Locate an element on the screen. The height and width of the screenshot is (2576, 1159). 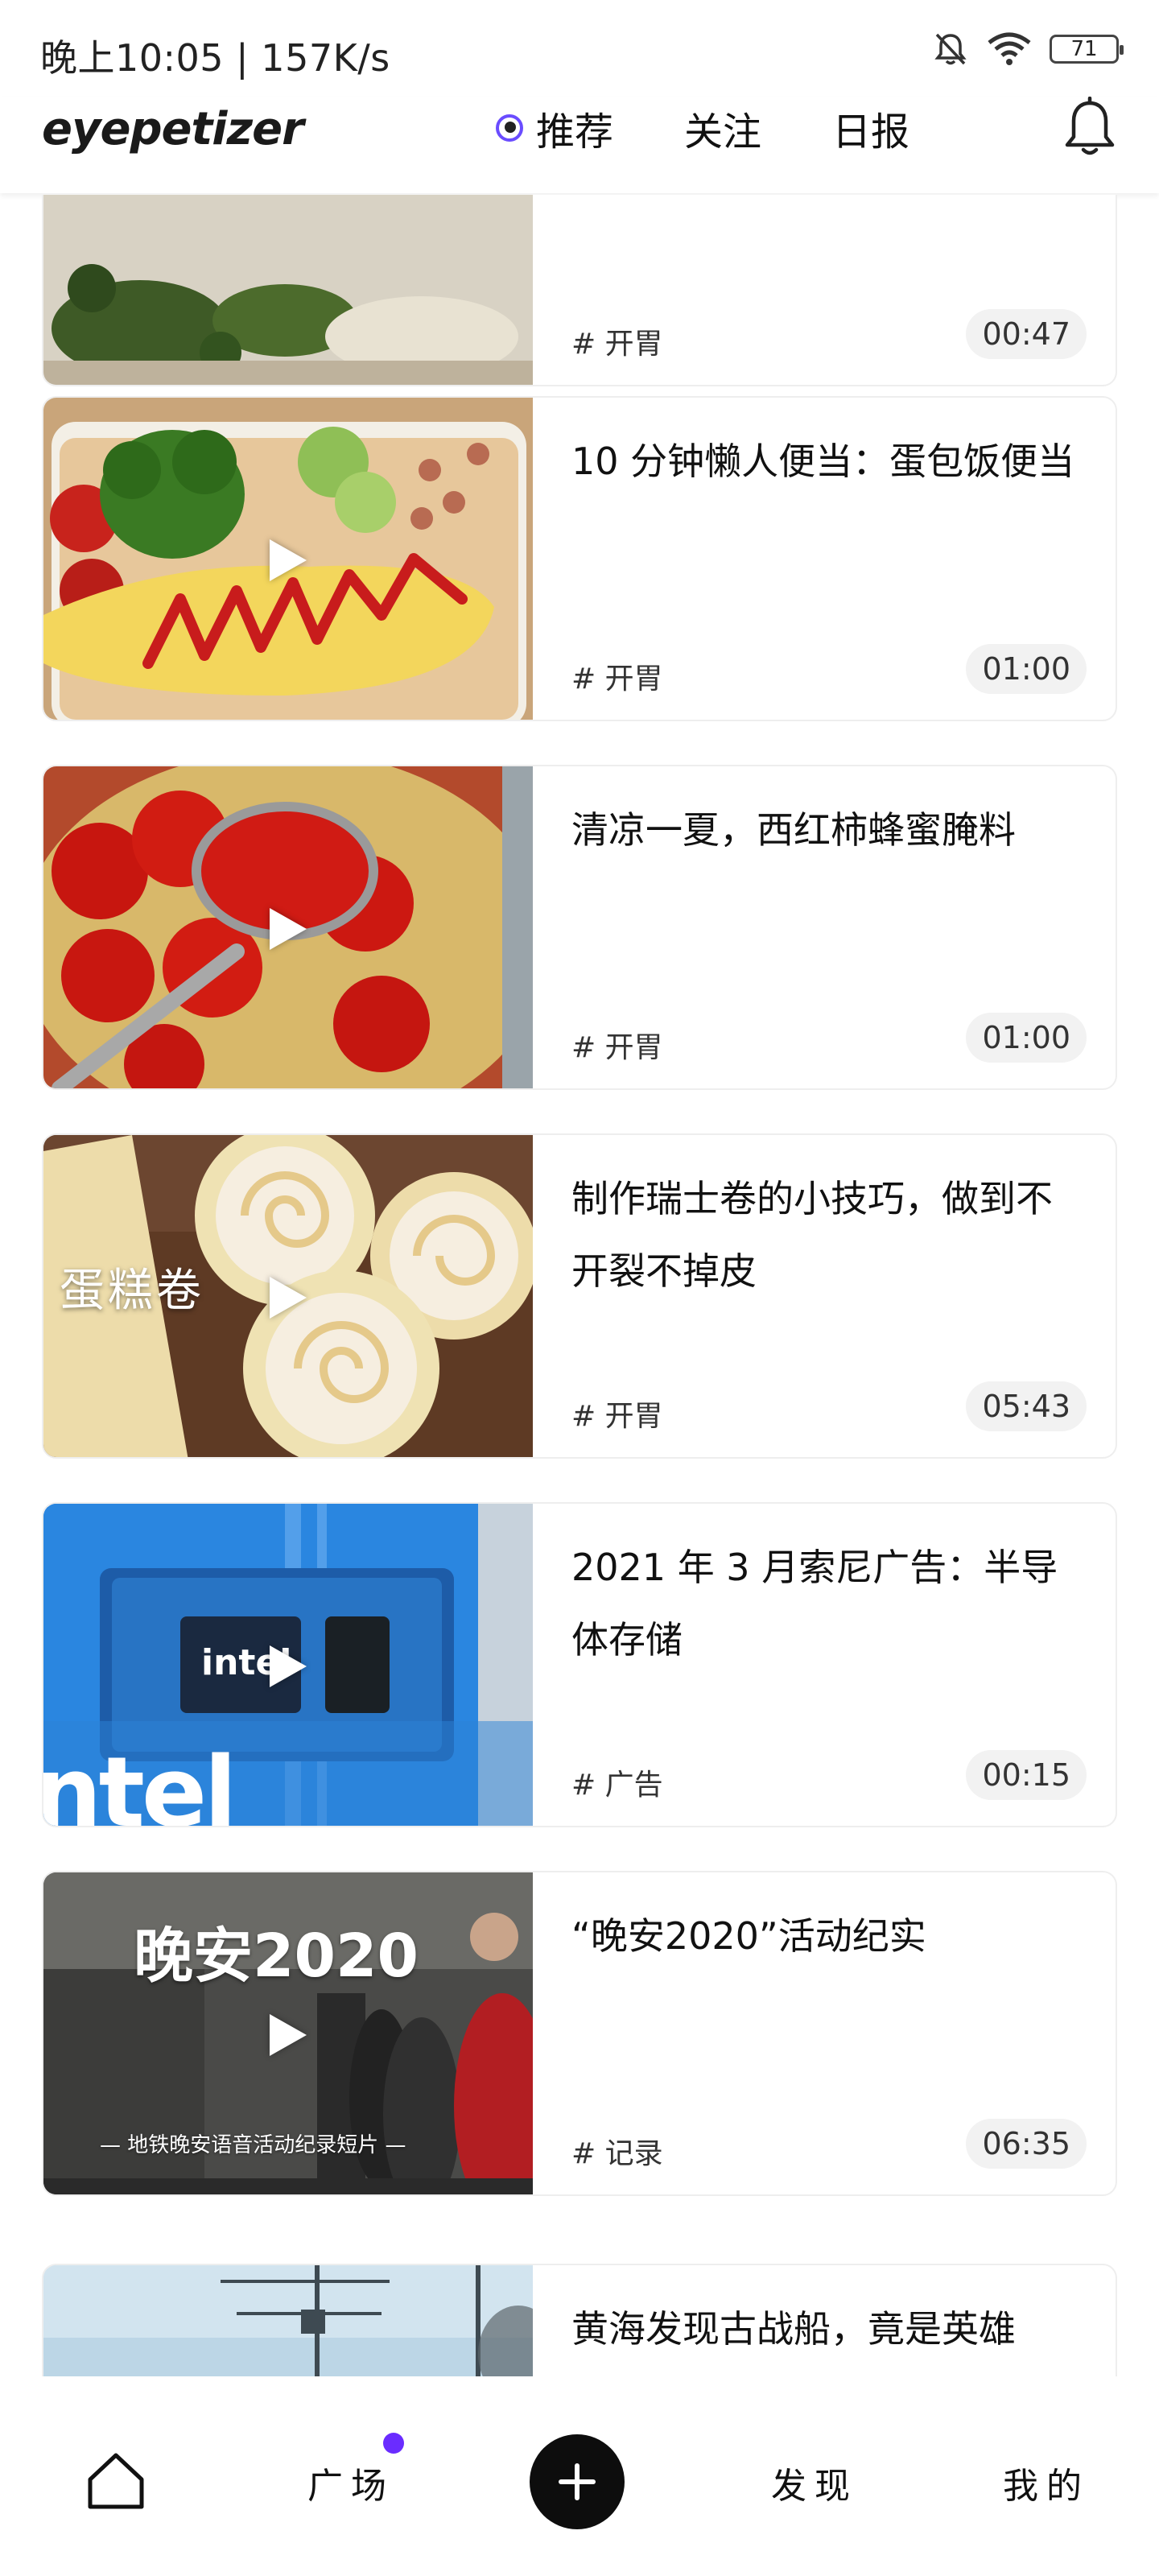
status-time-speed: 晚上10:05 | 157K/s is located at coordinates (215, 58).